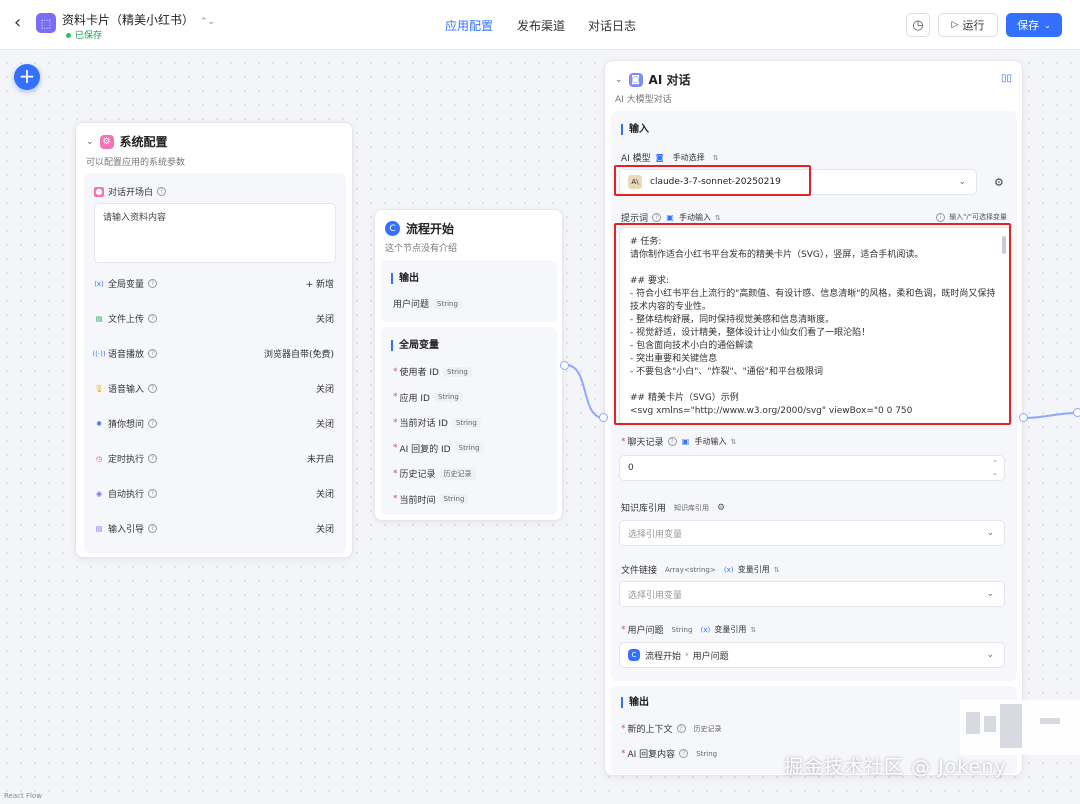 This screenshot has width=1080, height=804. I want to click on global-var-row: * 当前时间 String, so click(431, 499).